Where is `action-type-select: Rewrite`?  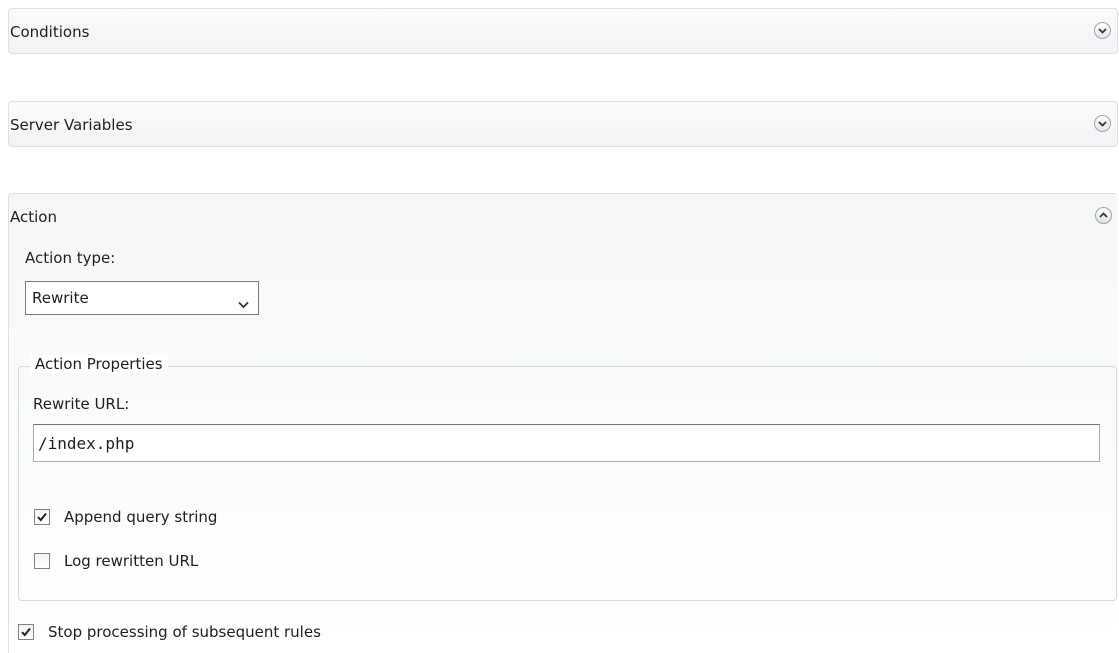
action-type-select: Rewrite is located at coordinates (142, 298).